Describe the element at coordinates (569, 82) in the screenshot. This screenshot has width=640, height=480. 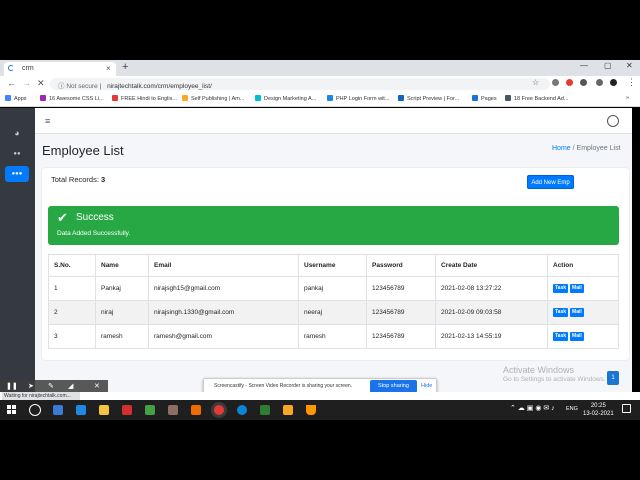
I see `screencastify-icon` at that location.